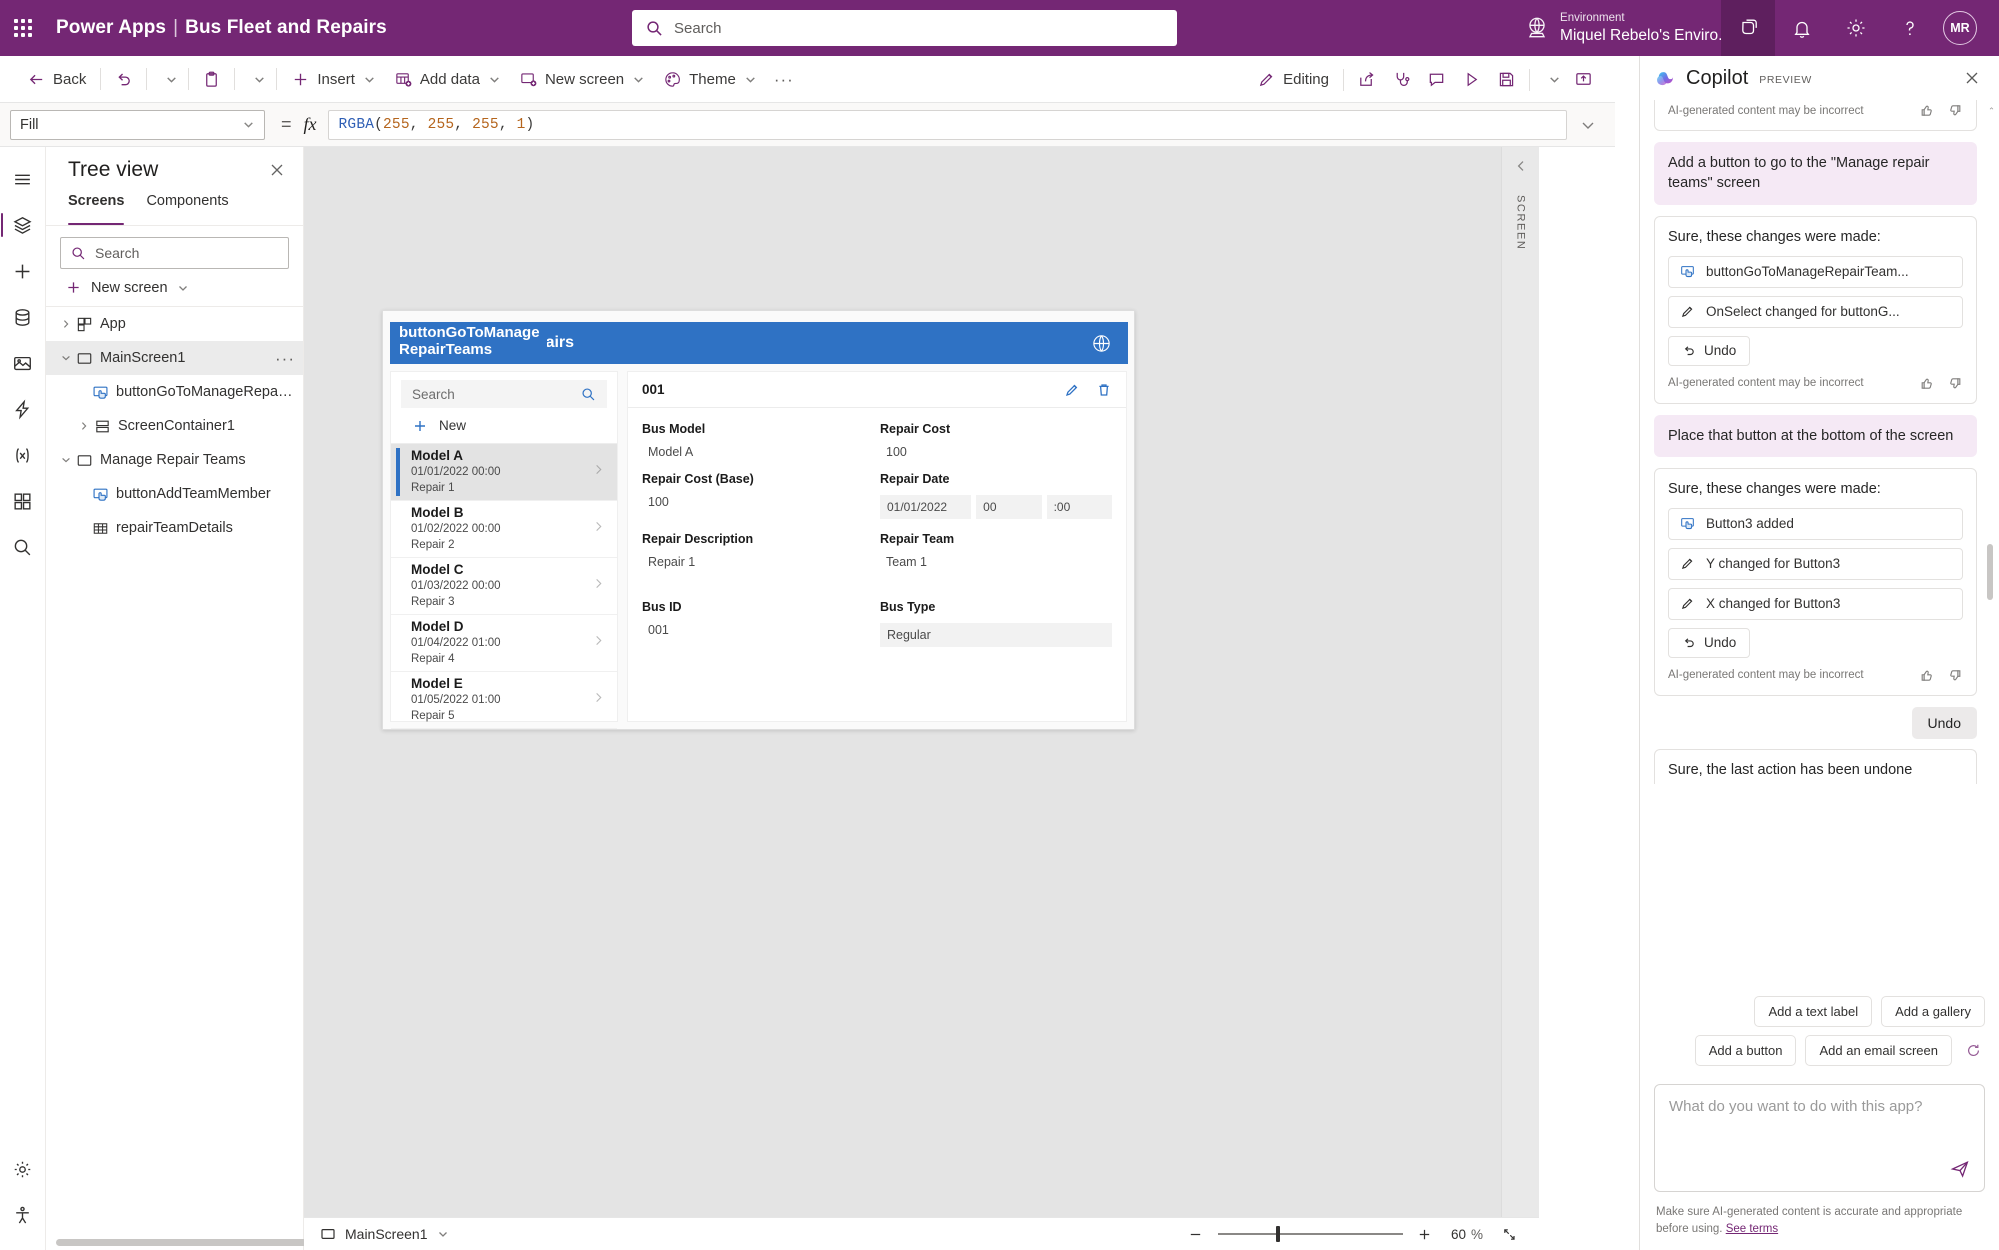 Image resolution: width=1999 pixels, height=1250 pixels. I want to click on copilot-change-item: Y changed for Button3, so click(1815, 563).